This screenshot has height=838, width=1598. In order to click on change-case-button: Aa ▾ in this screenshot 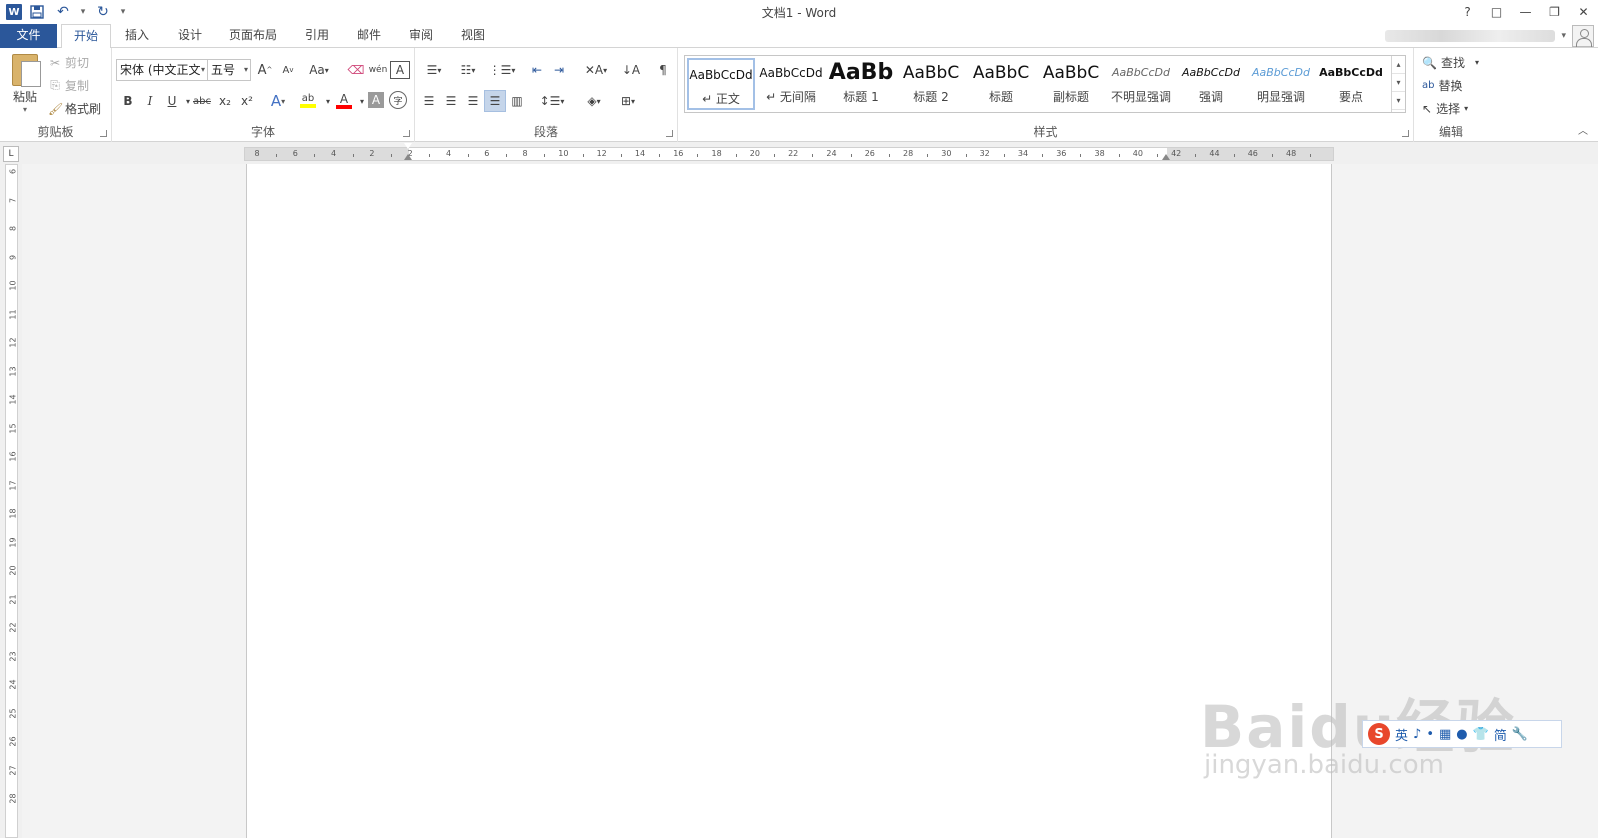, I will do `click(319, 70)`.